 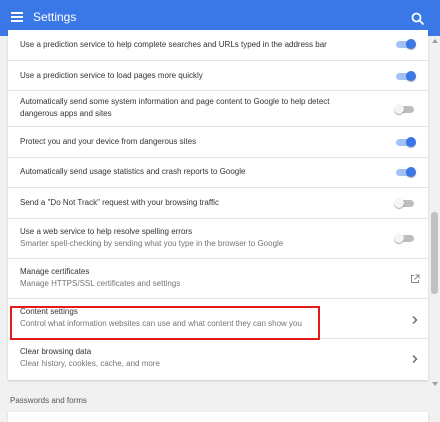 What do you see at coordinates (55, 271) in the screenshot?
I see `setting-label: Manage certificates` at bounding box center [55, 271].